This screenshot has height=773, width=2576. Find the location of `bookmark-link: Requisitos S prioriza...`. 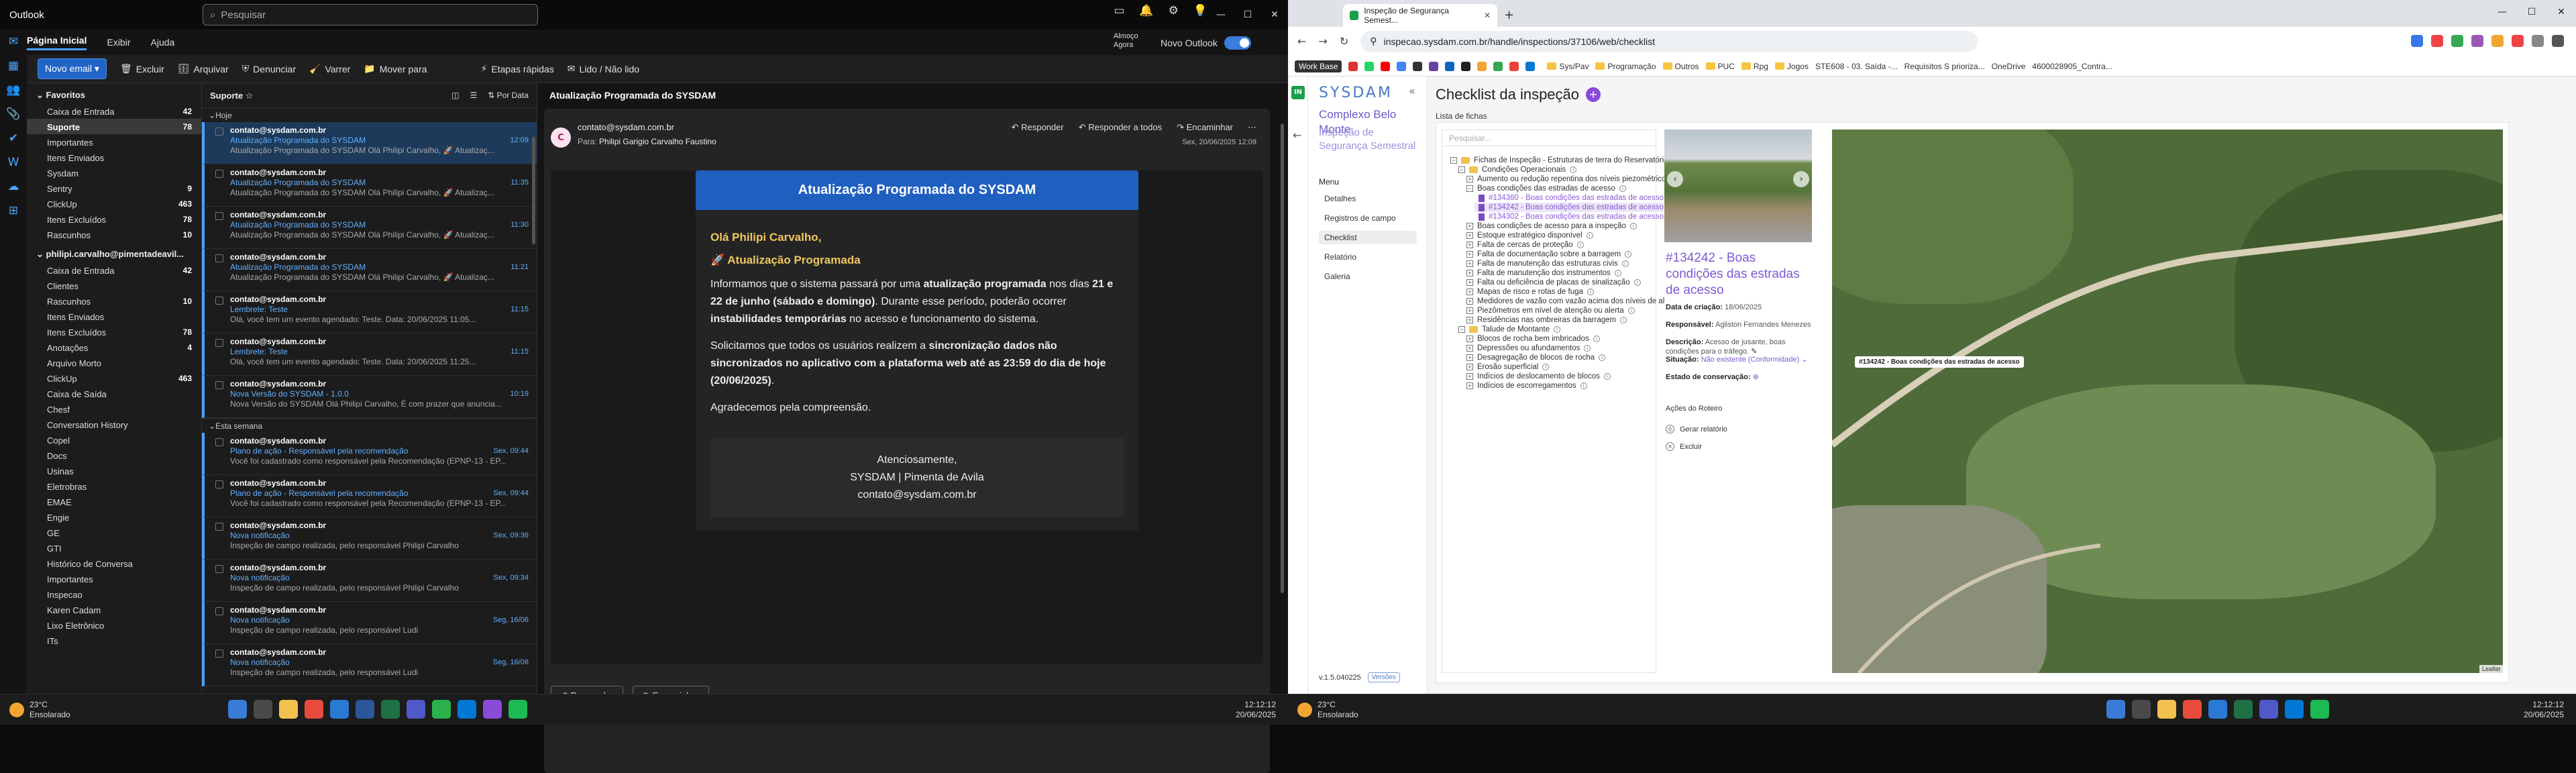

bookmark-link: Requisitos S prioriza... is located at coordinates (1944, 66).